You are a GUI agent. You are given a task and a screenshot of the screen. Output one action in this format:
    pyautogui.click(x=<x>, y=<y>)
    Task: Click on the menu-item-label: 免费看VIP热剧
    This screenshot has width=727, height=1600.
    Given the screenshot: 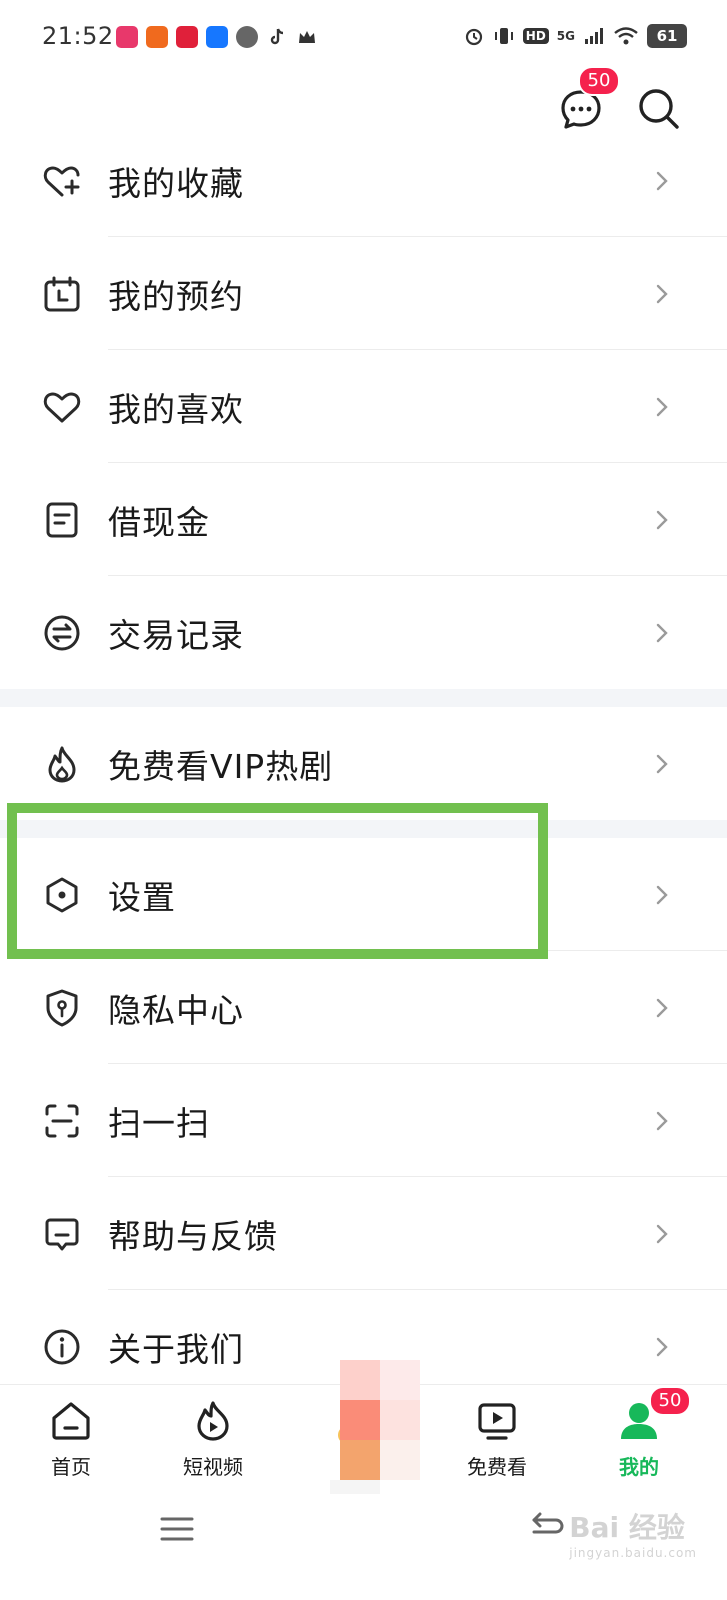 What is the action you would take?
    pyautogui.click(x=221, y=766)
    